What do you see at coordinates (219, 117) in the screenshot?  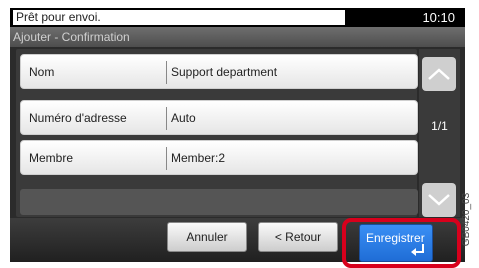 I see `row-address-number: Numéro d'adresse Auto` at bounding box center [219, 117].